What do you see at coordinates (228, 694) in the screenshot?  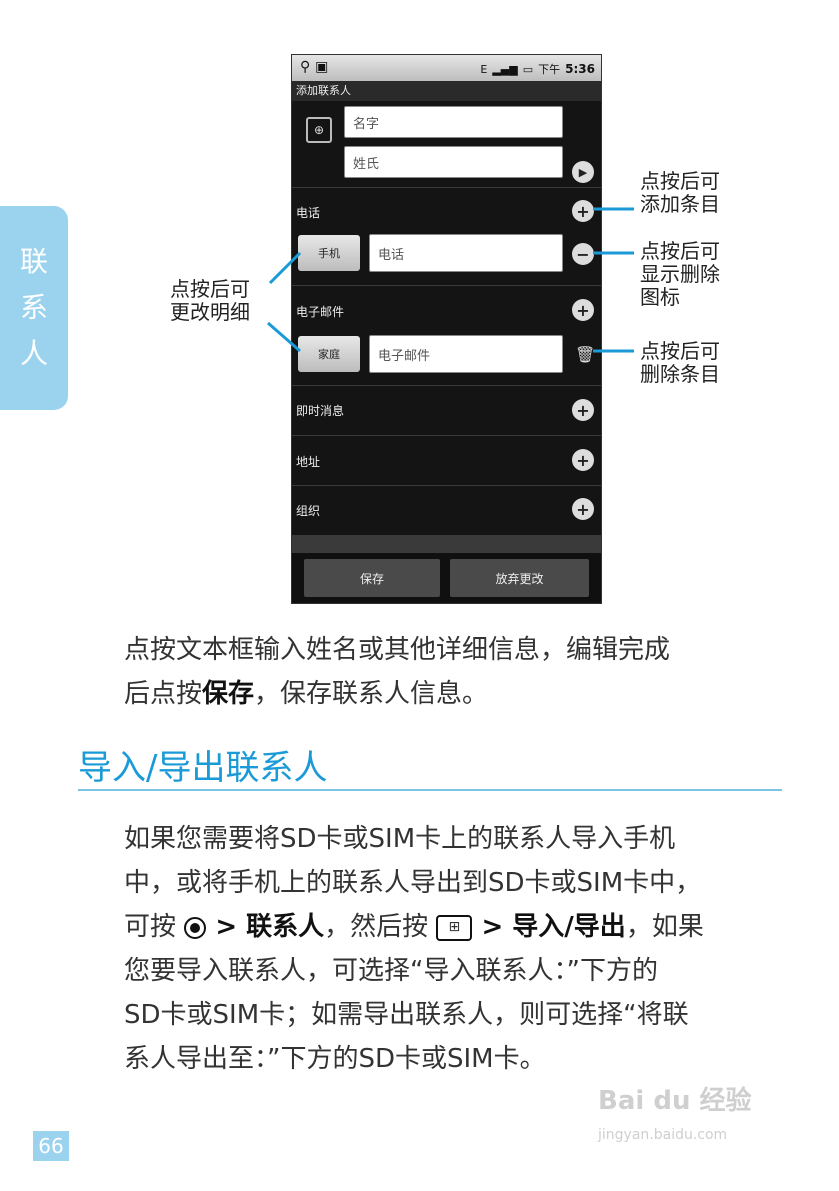 I see `para-bold: 保存` at bounding box center [228, 694].